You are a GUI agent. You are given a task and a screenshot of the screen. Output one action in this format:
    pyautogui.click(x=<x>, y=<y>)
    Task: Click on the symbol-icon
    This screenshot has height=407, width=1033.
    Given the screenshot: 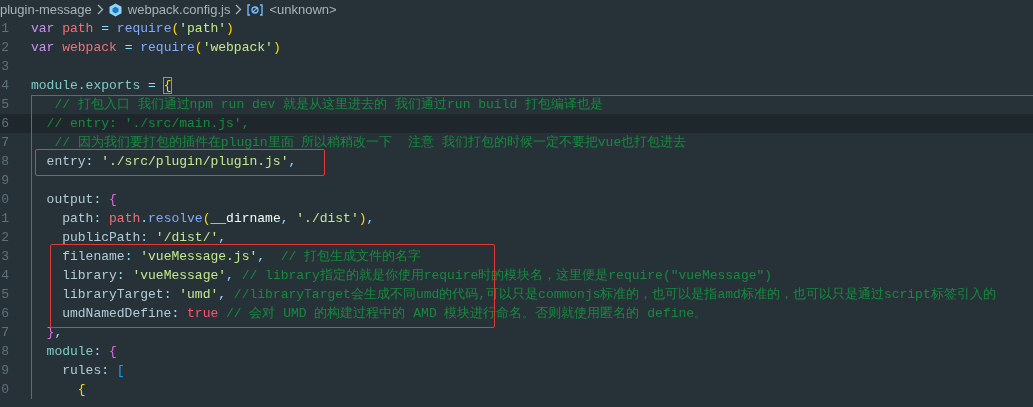 What is the action you would take?
    pyautogui.click(x=255, y=9)
    